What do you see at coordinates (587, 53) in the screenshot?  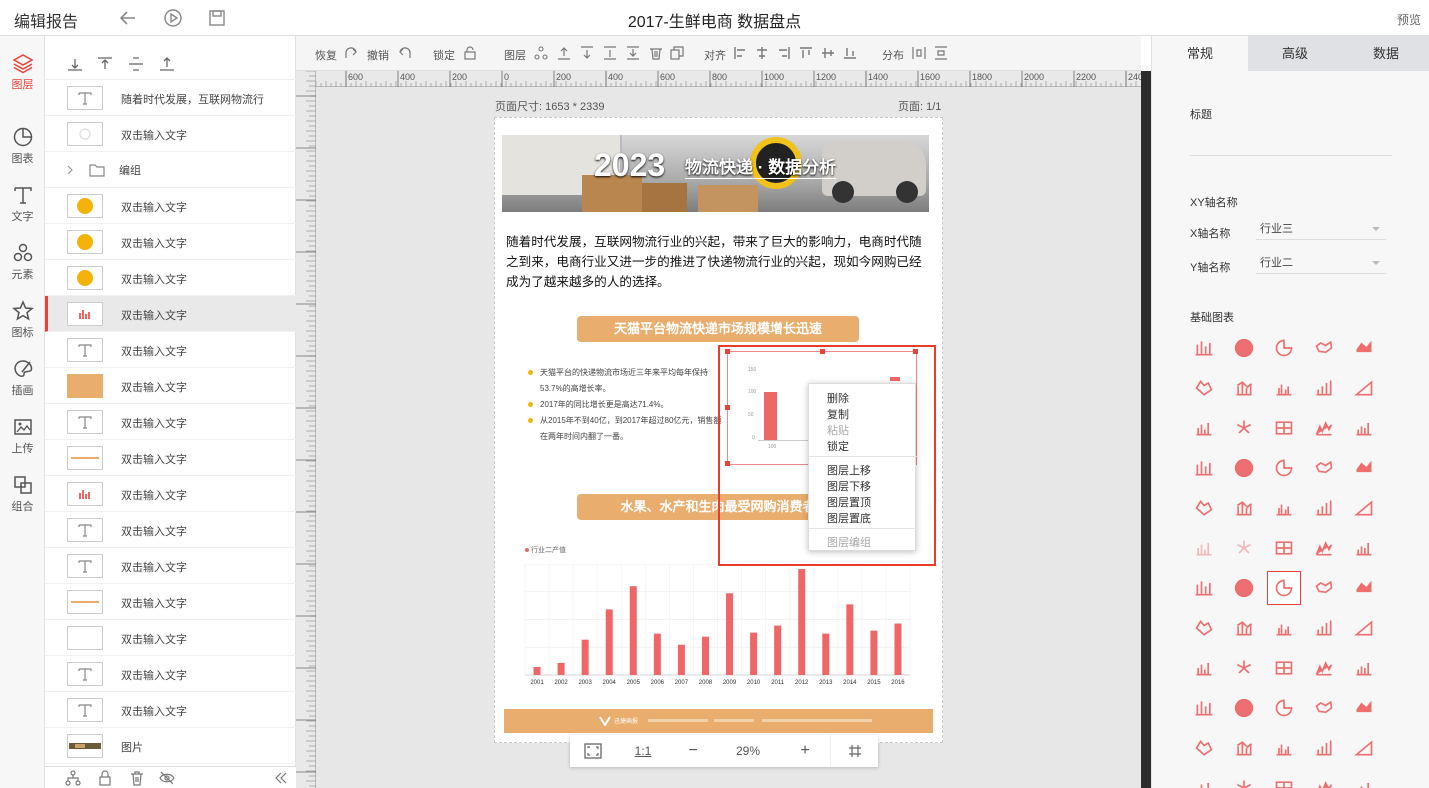 I see `move-down-icon` at bounding box center [587, 53].